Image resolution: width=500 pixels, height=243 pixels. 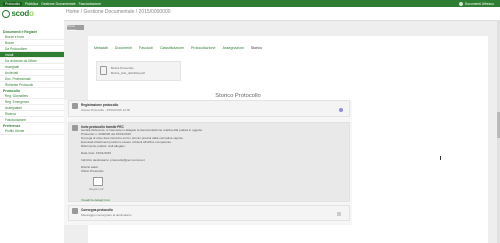 I want to click on entry-text-line: Ufficio Protocollo, so click(x=92, y=171).